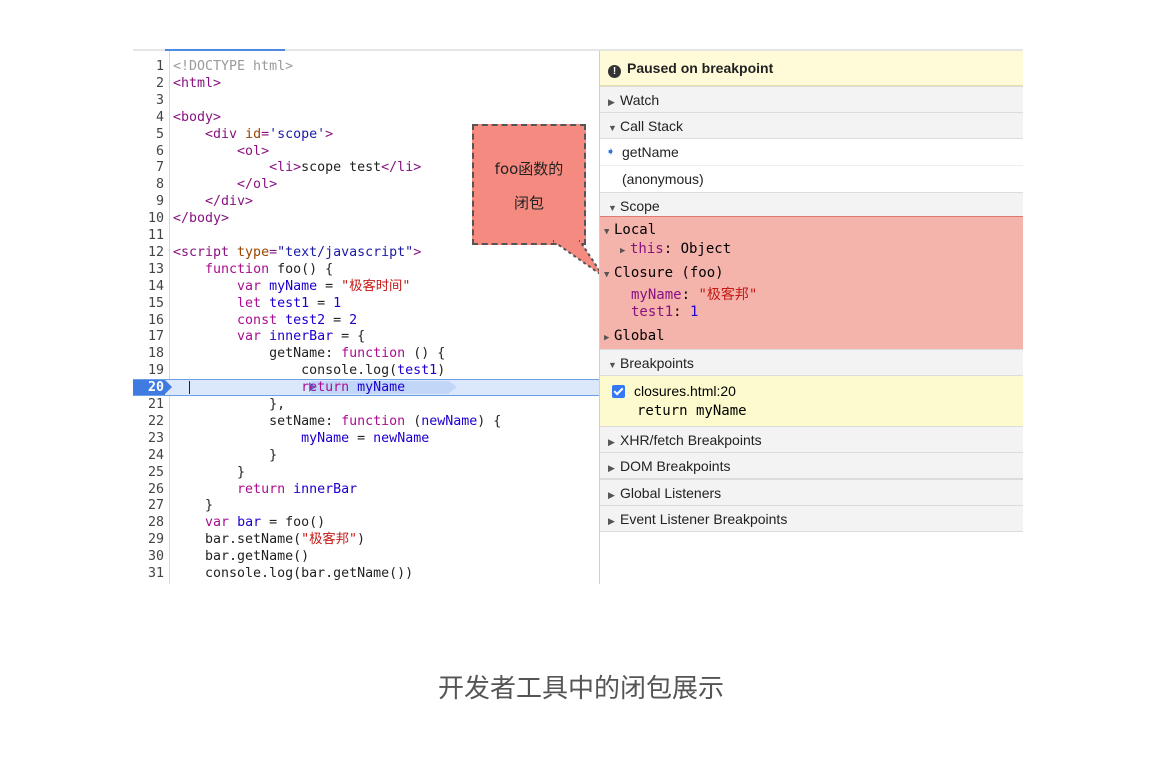  What do you see at coordinates (148, 117) in the screenshot?
I see `line-number: 4` at bounding box center [148, 117].